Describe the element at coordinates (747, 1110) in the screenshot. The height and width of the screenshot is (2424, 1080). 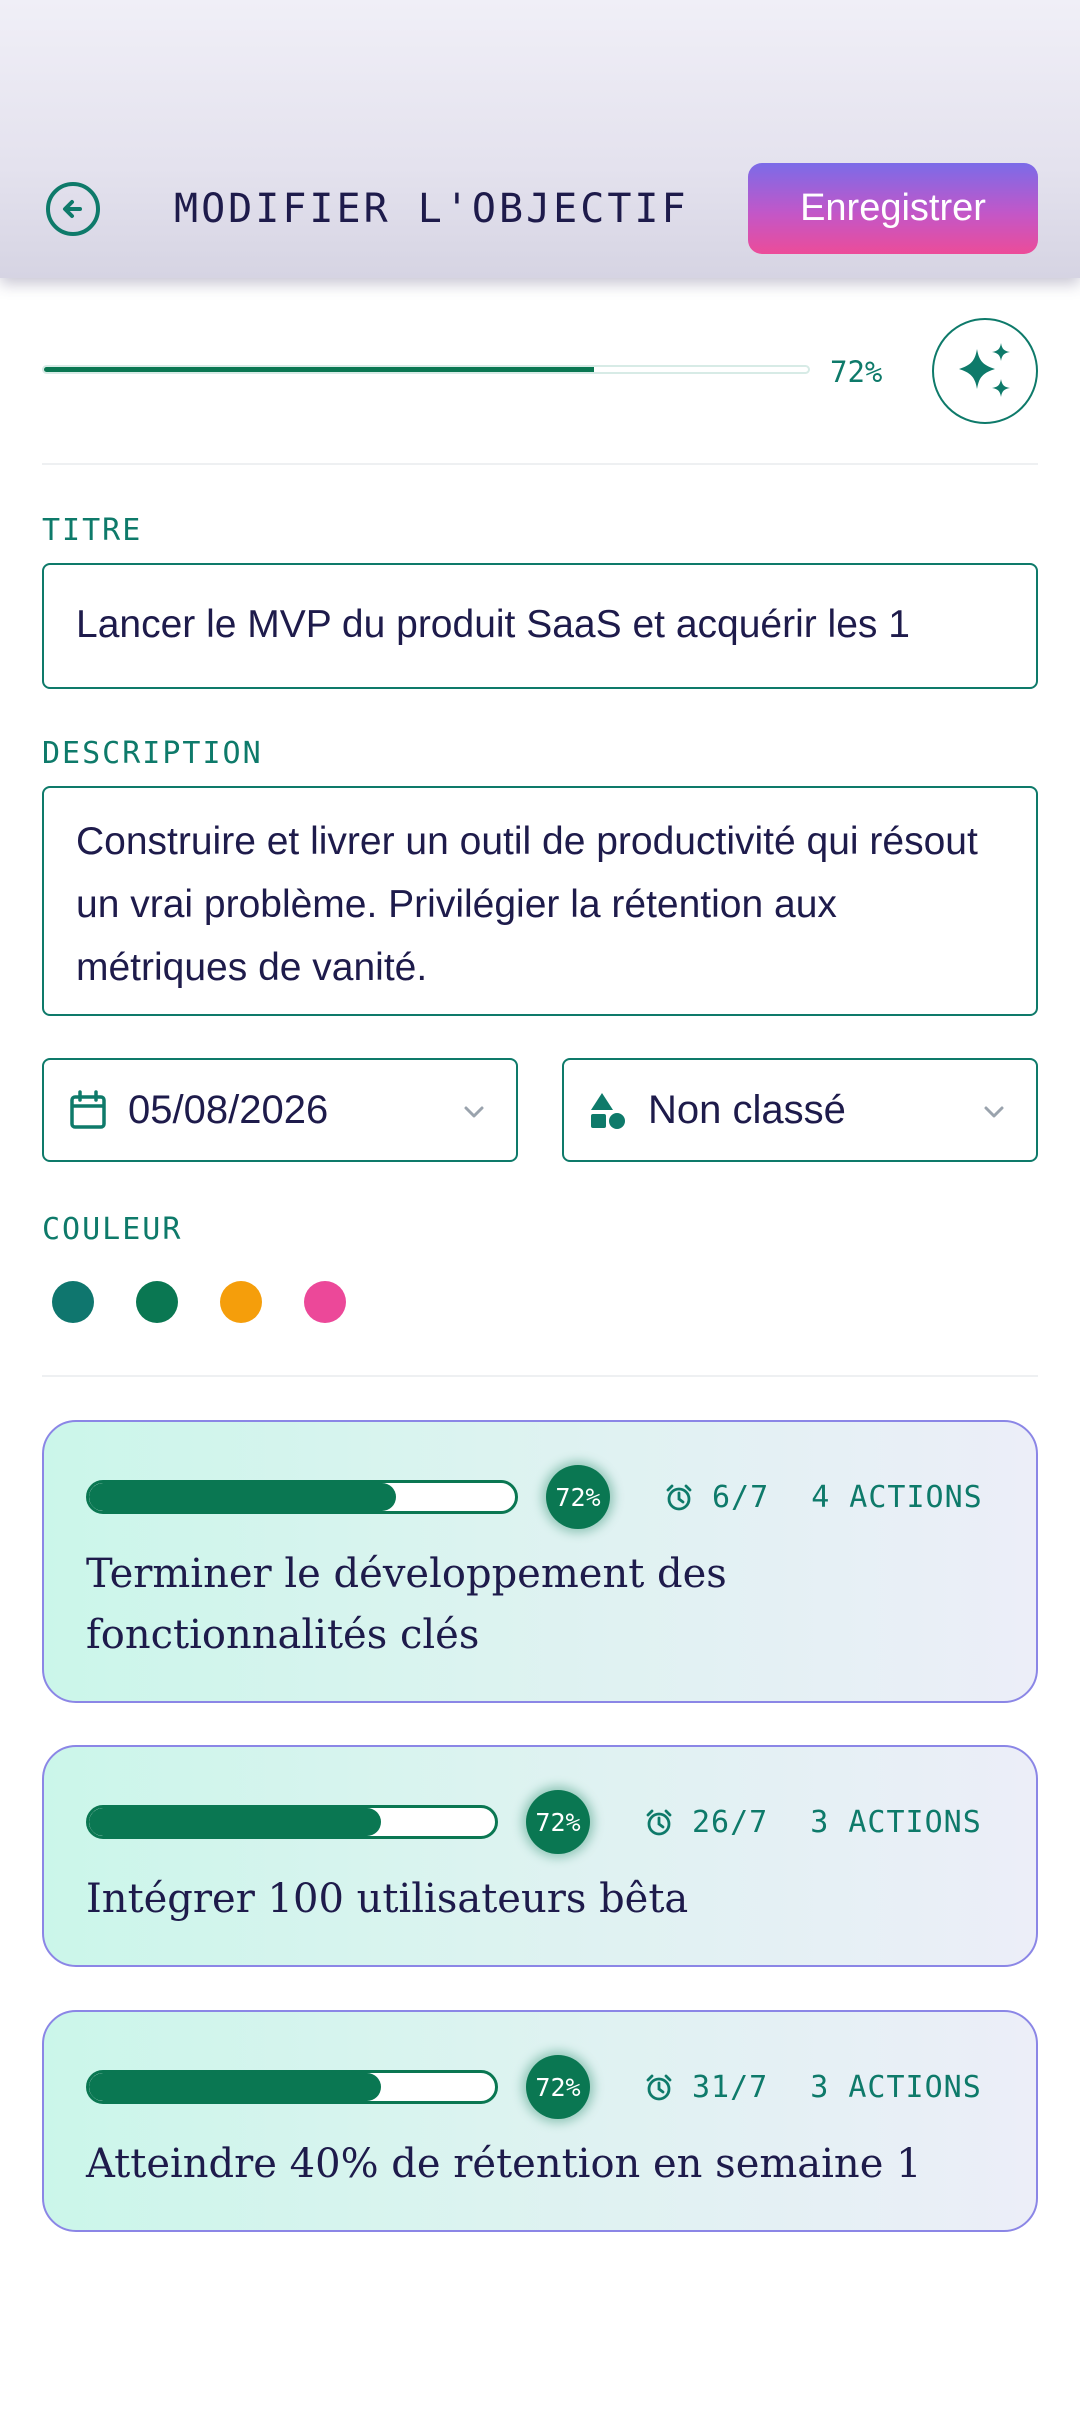
I see `category-value: Non classé` at that location.